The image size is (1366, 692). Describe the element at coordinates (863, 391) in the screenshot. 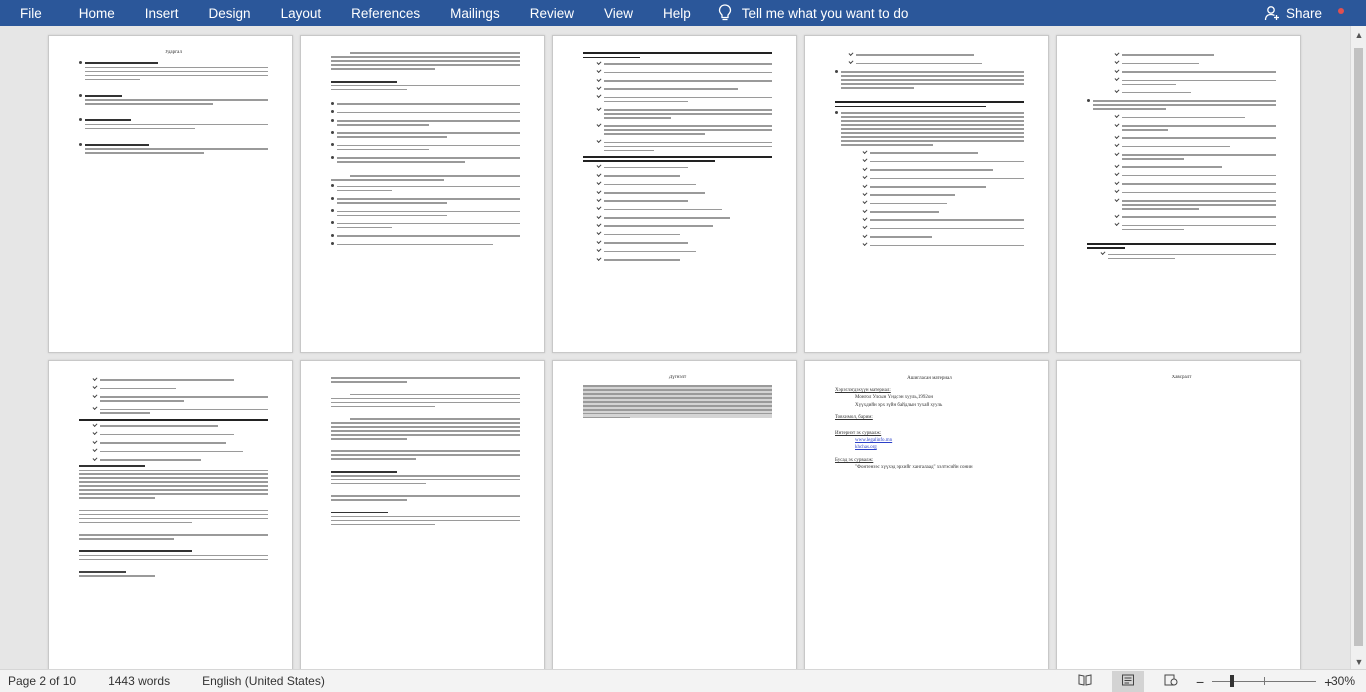

I see `refs-heading-materials: Хэрэглэгдэхүүн материал:` at that location.